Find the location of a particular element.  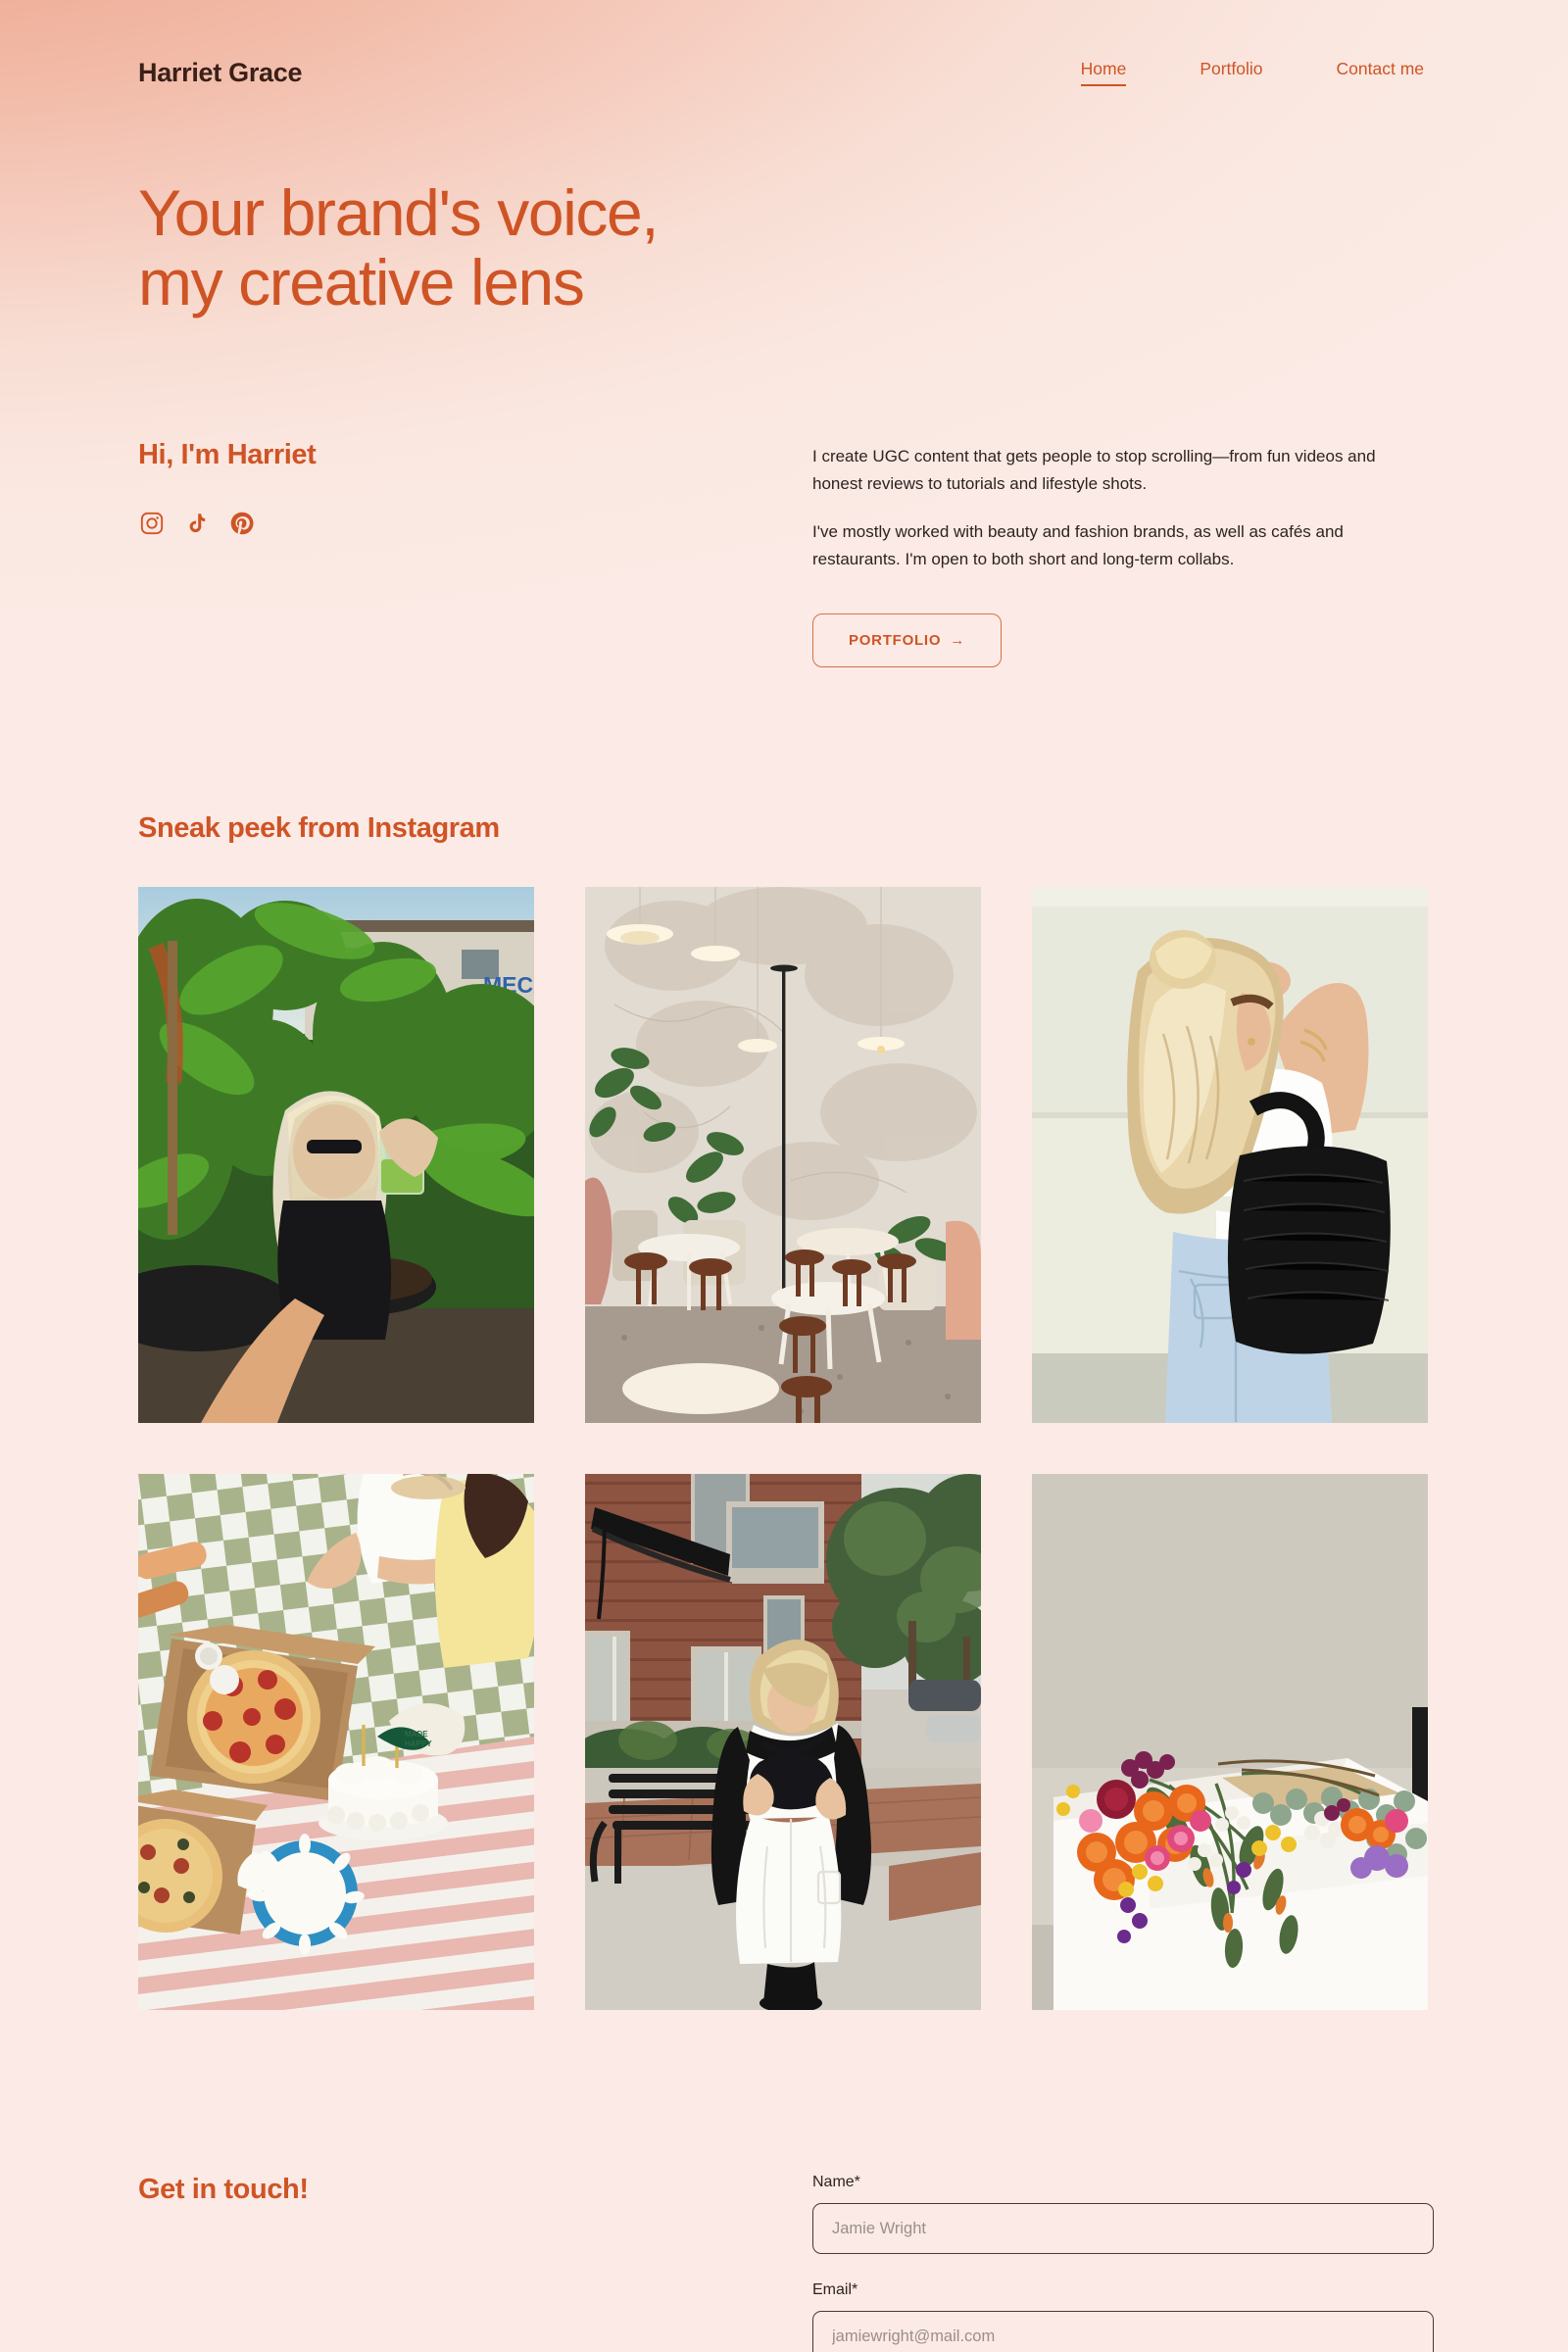

contact-form: Name* Email* is located at coordinates (1123, 2263).